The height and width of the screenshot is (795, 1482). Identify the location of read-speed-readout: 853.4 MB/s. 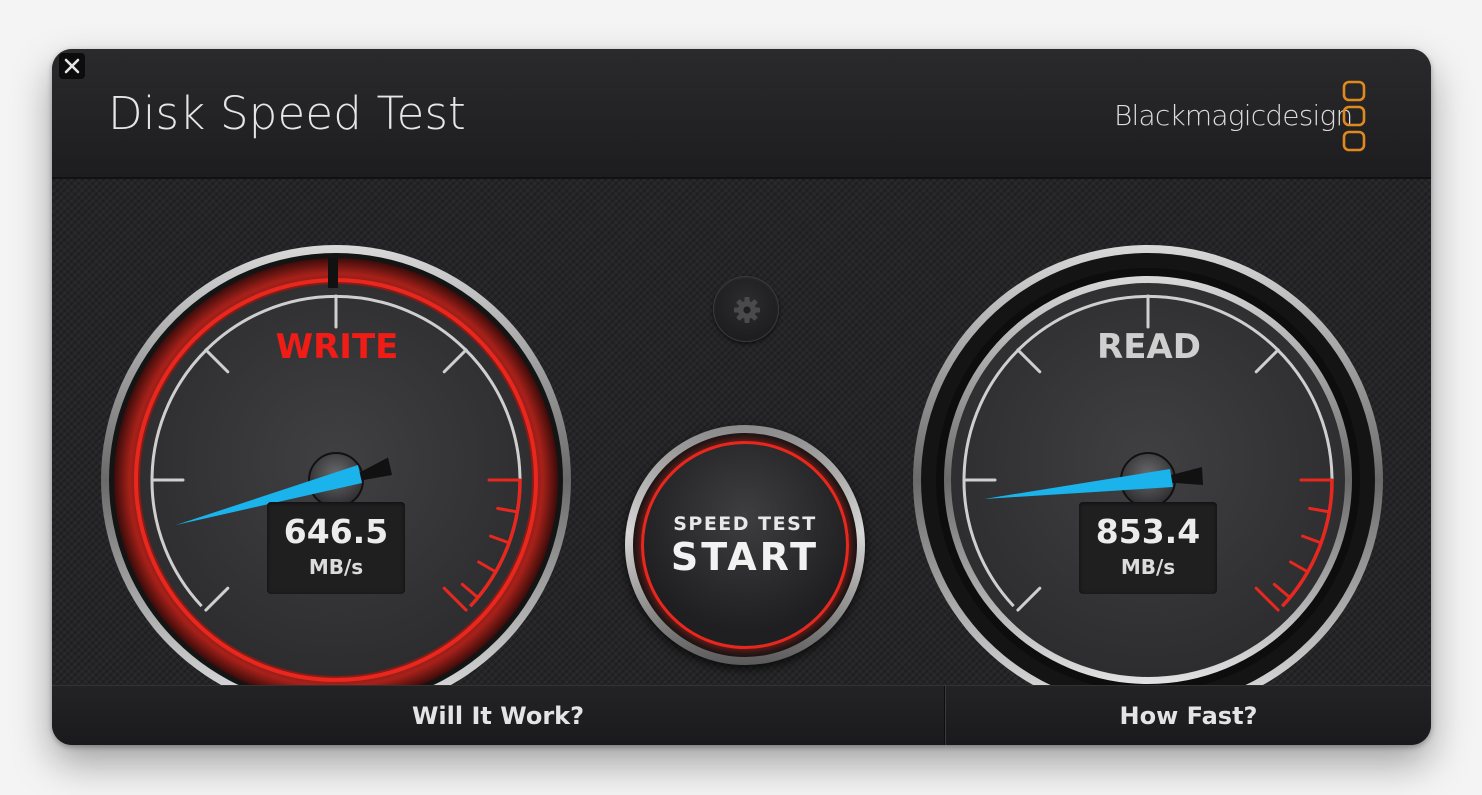
(1148, 548).